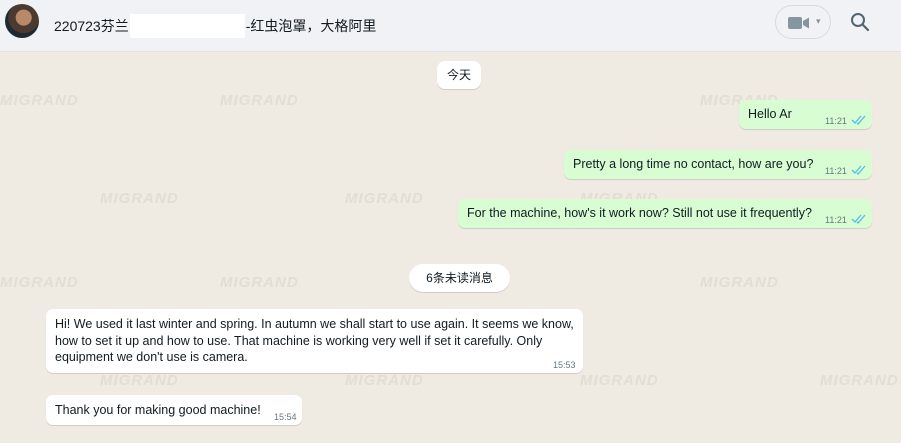  I want to click on message-text: Thank you for making good machine!, so click(158, 410).